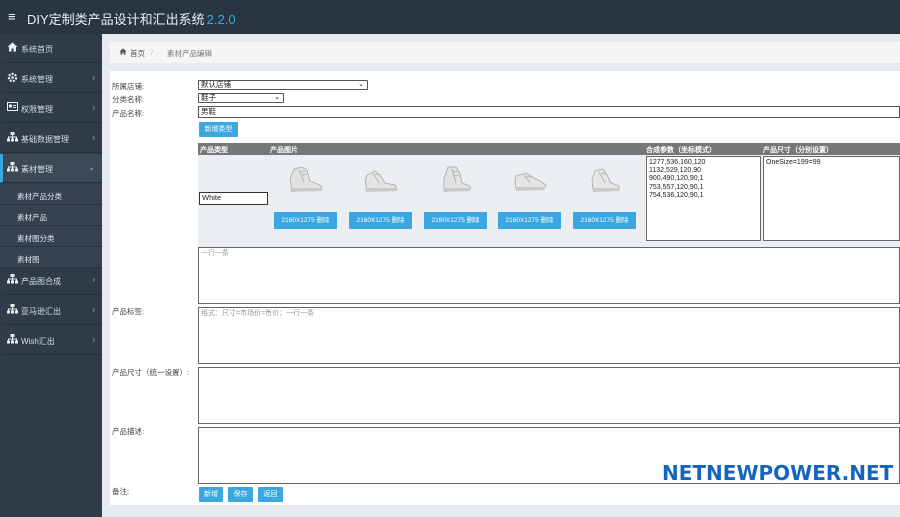 This screenshot has height=517, width=900. I want to click on sidebar-subitem-label: 素材产品, so click(32, 217).